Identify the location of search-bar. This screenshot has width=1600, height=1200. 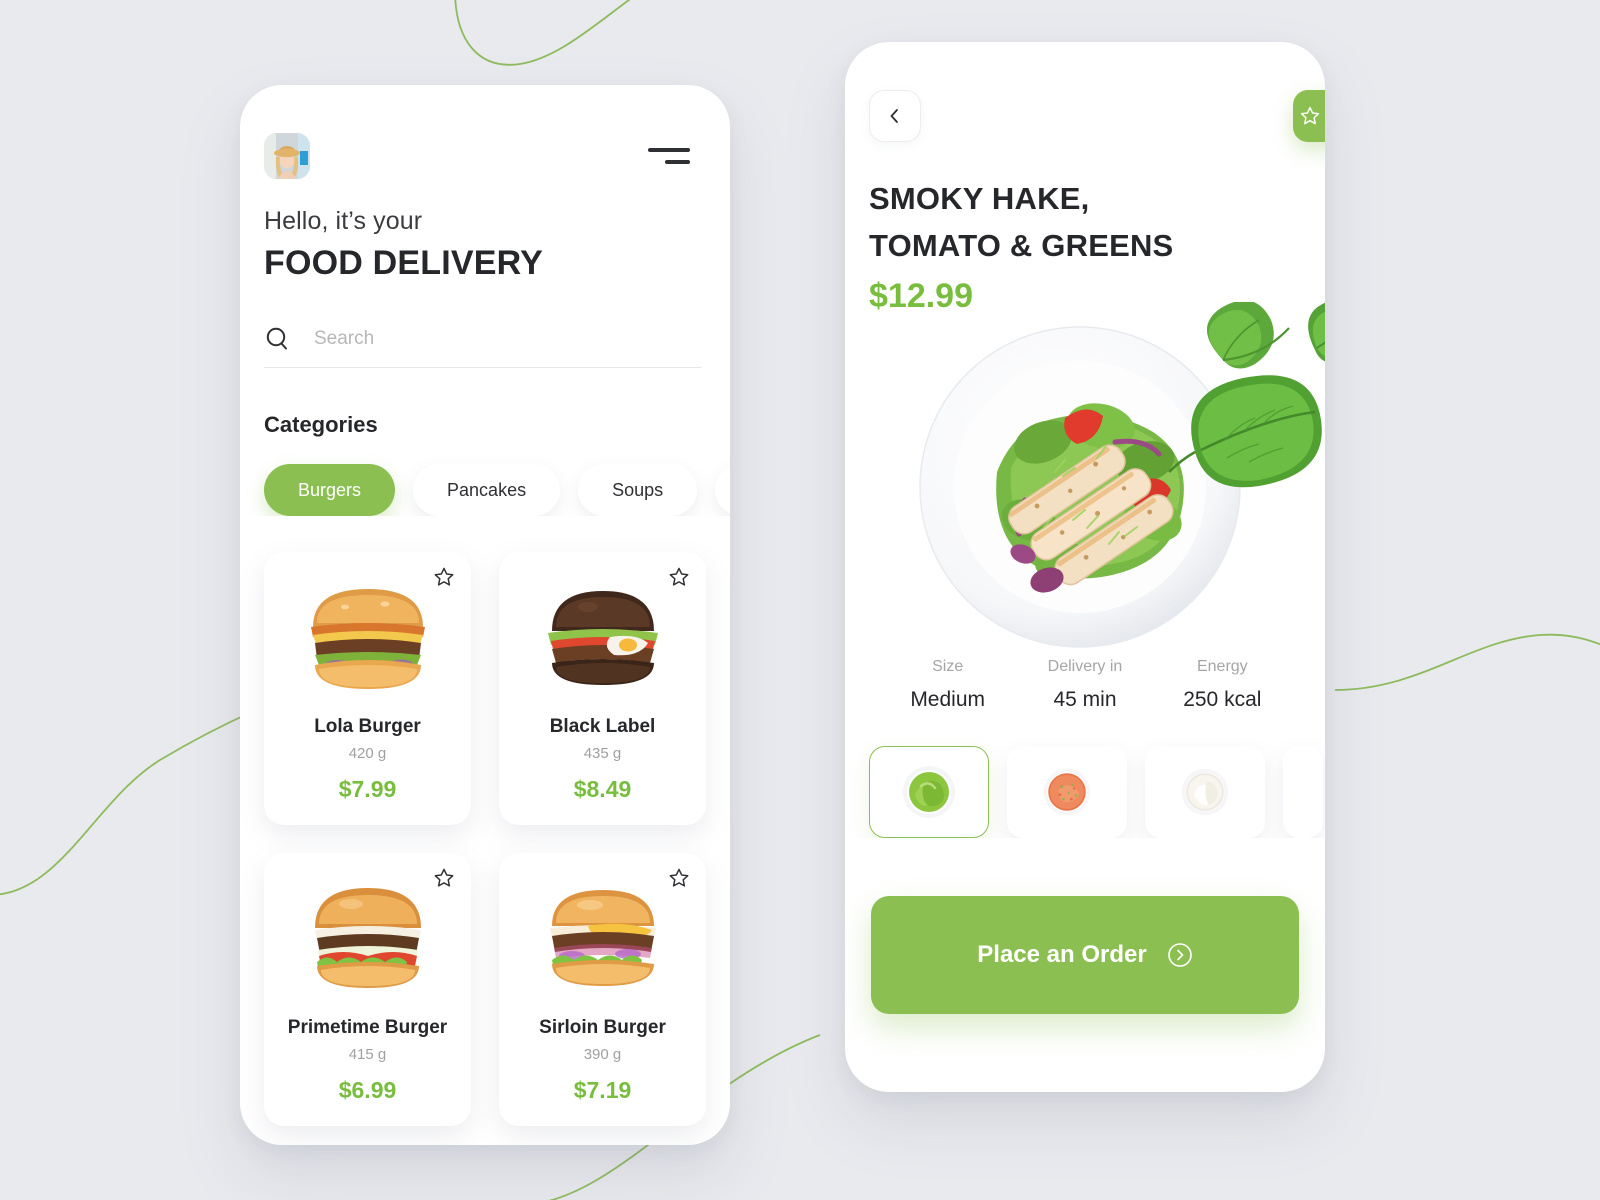
(483, 346).